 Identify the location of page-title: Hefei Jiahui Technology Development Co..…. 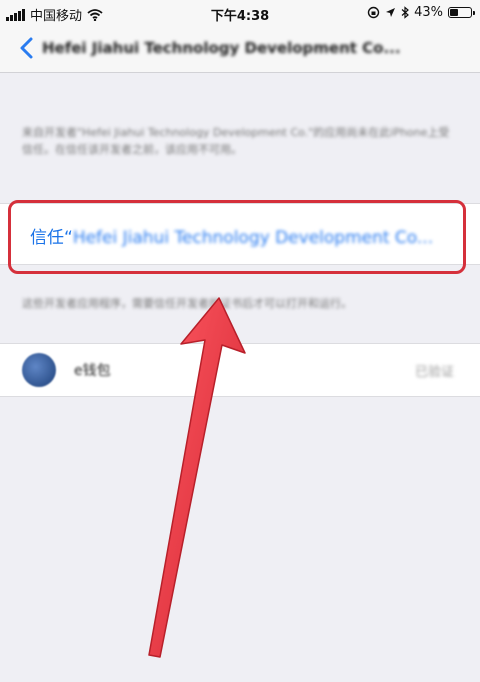
(221, 48).